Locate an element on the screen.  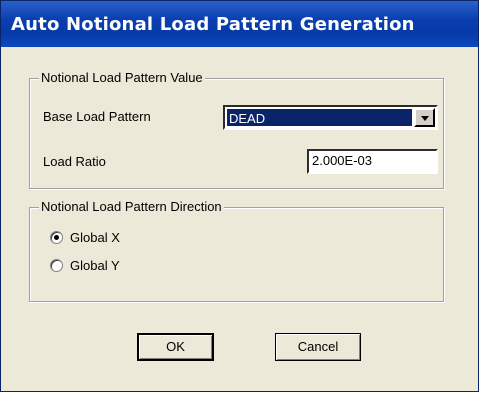
radio-global-x-label: Global X is located at coordinates (95, 237).